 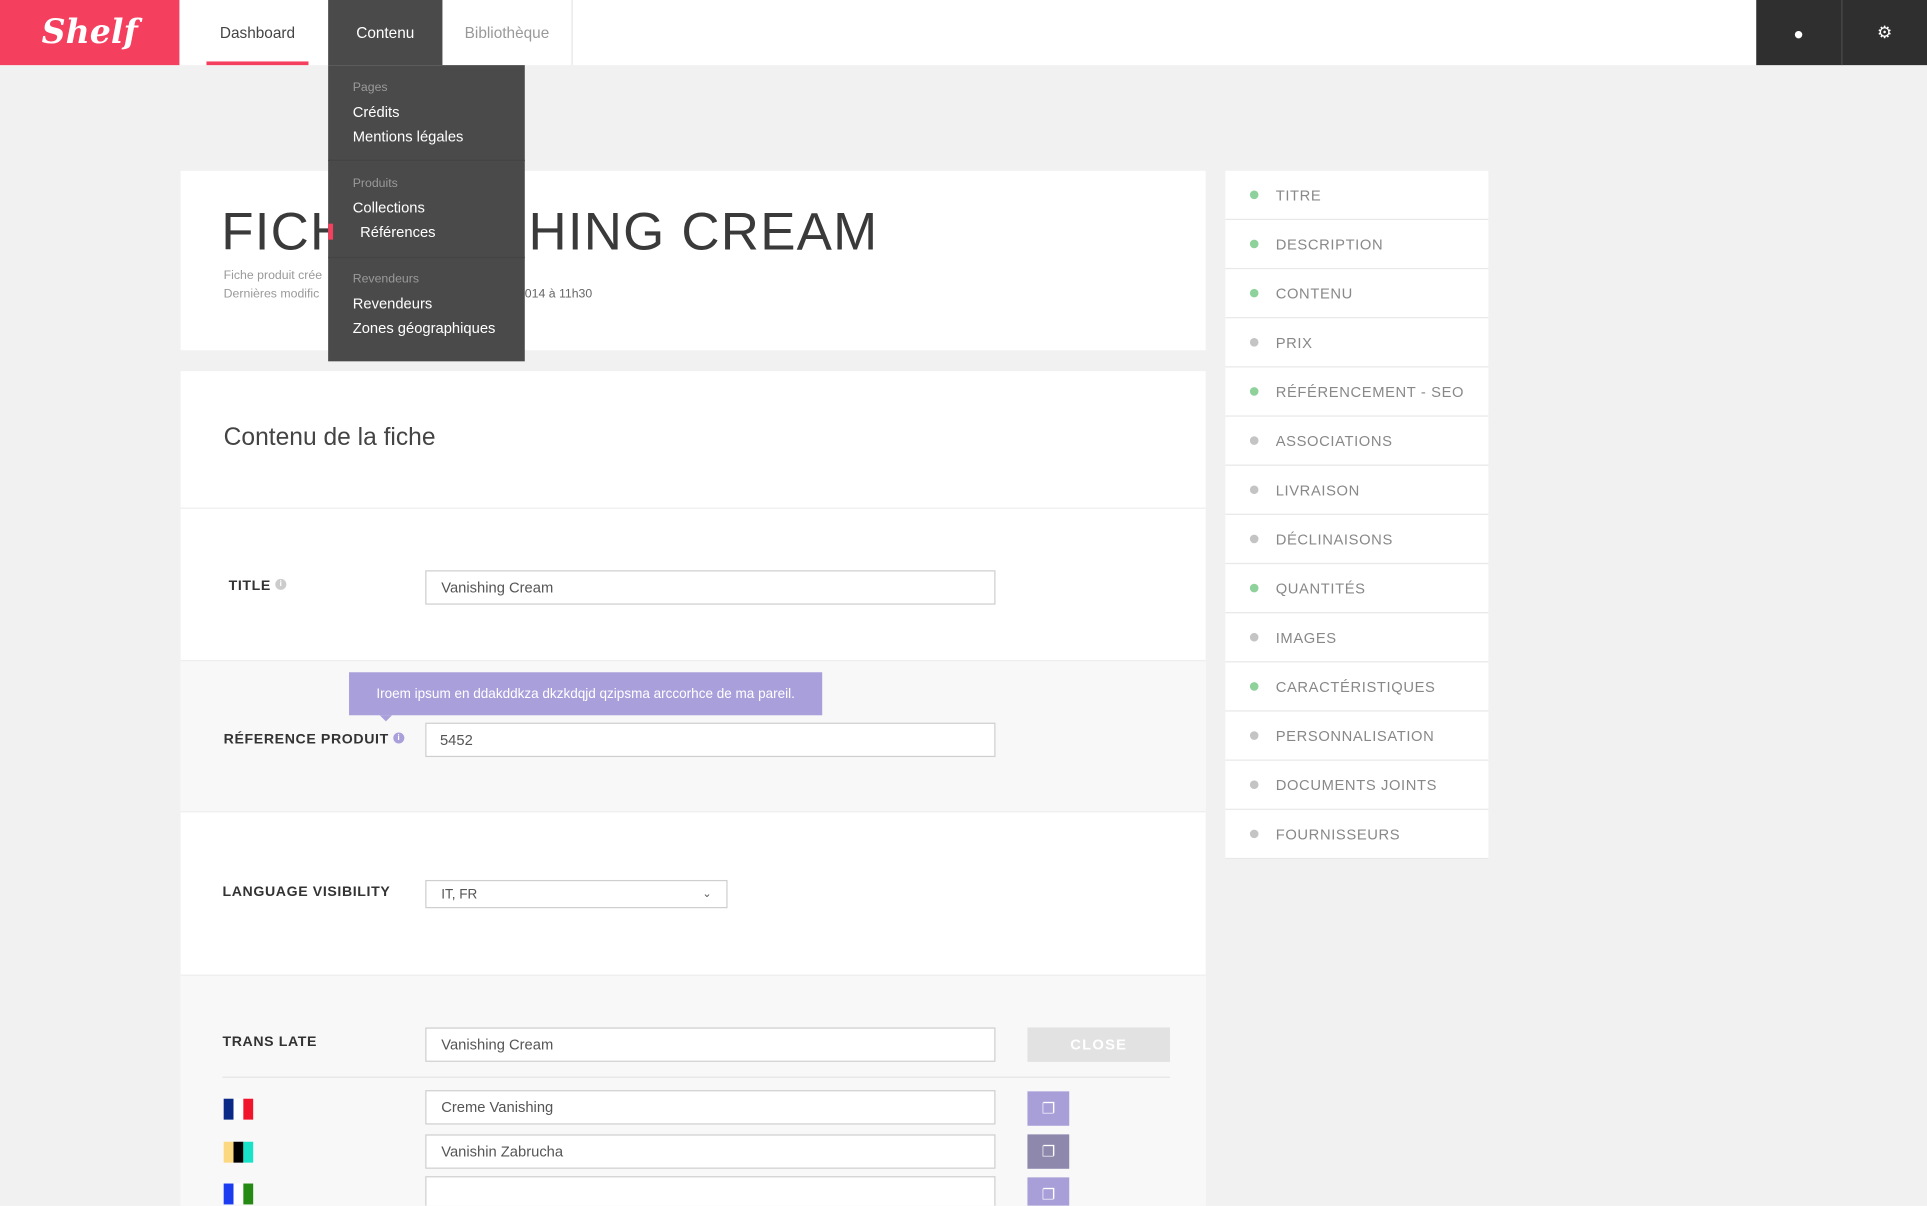 What do you see at coordinates (710, 1191) in the screenshot?
I see `translation-input` at bounding box center [710, 1191].